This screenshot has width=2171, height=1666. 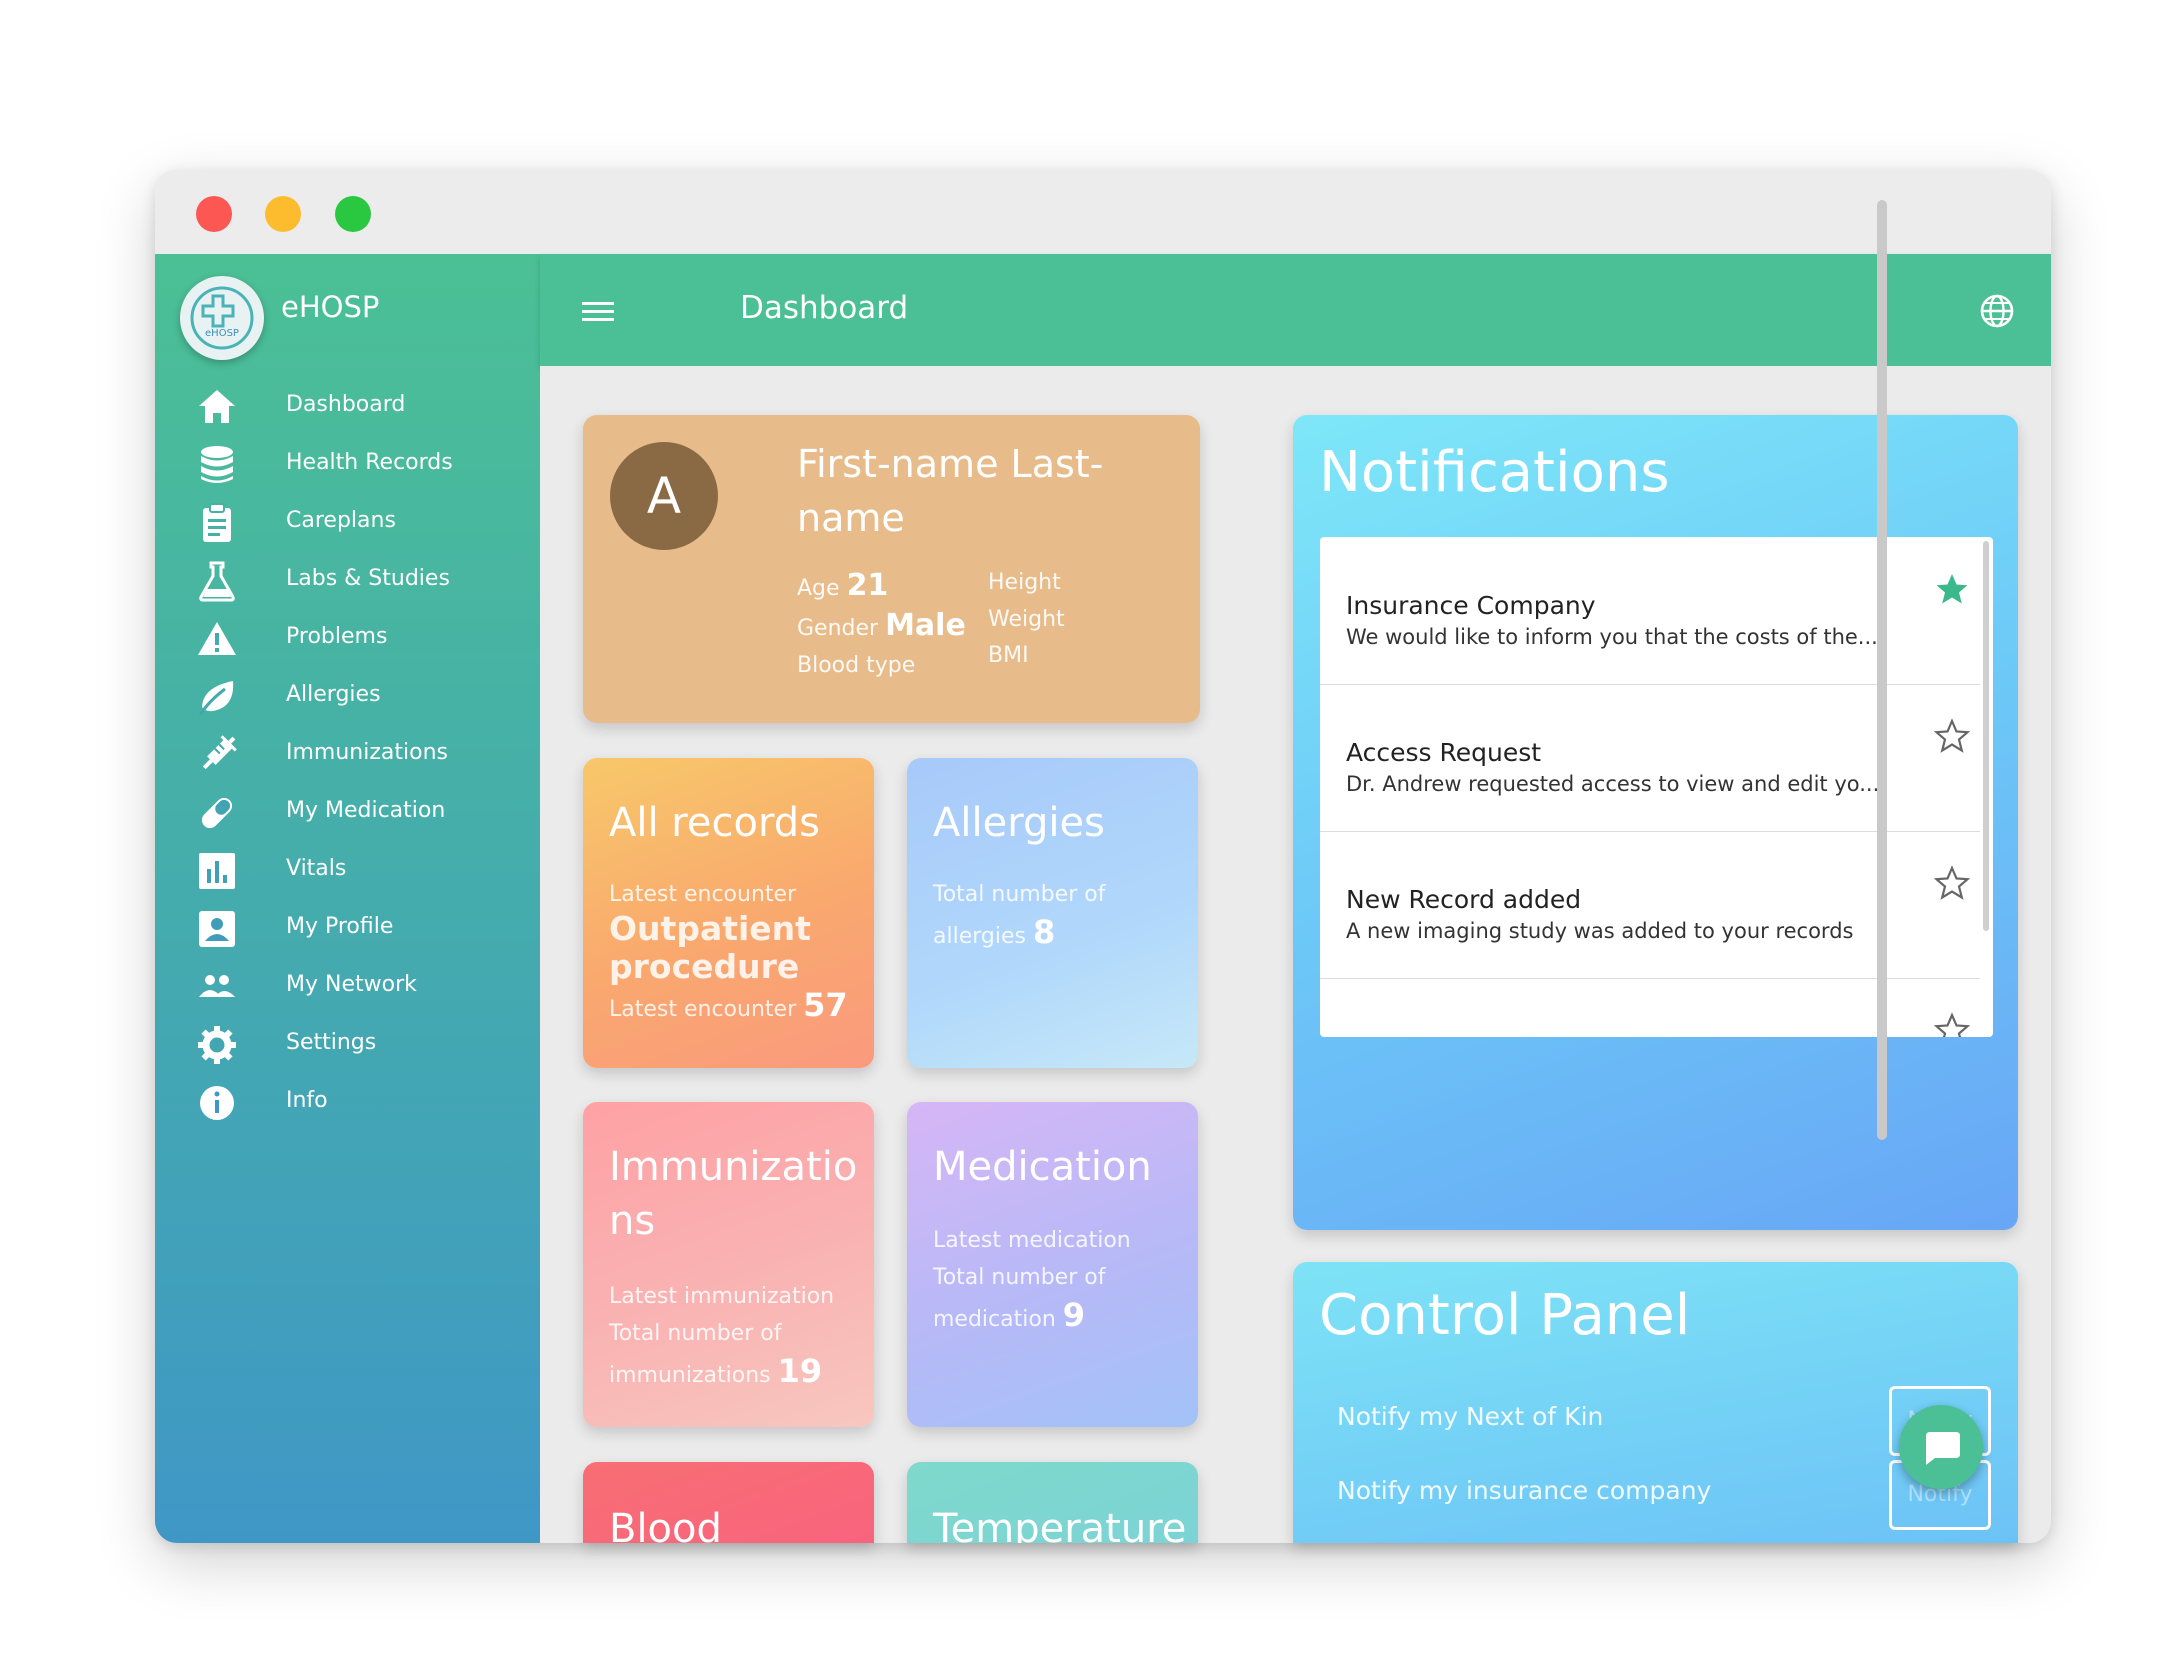 What do you see at coordinates (695, 1333) in the screenshot?
I see `immunizations-total-label: Total number of` at bounding box center [695, 1333].